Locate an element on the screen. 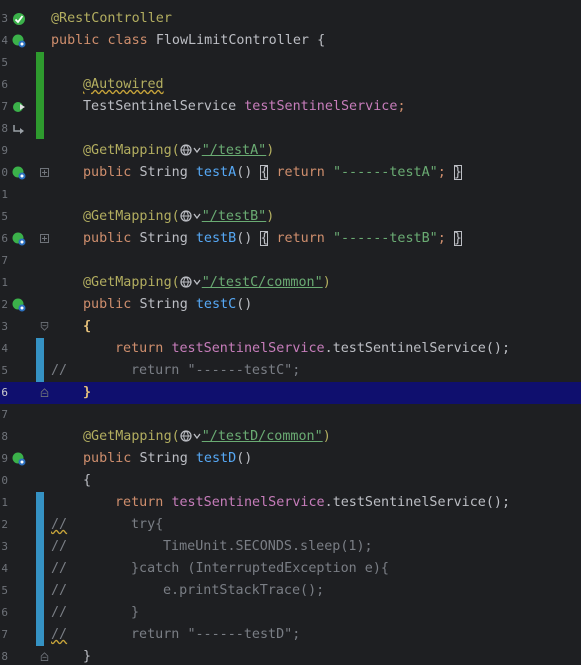  annotation: @Autowired is located at coordinates (123, 84).